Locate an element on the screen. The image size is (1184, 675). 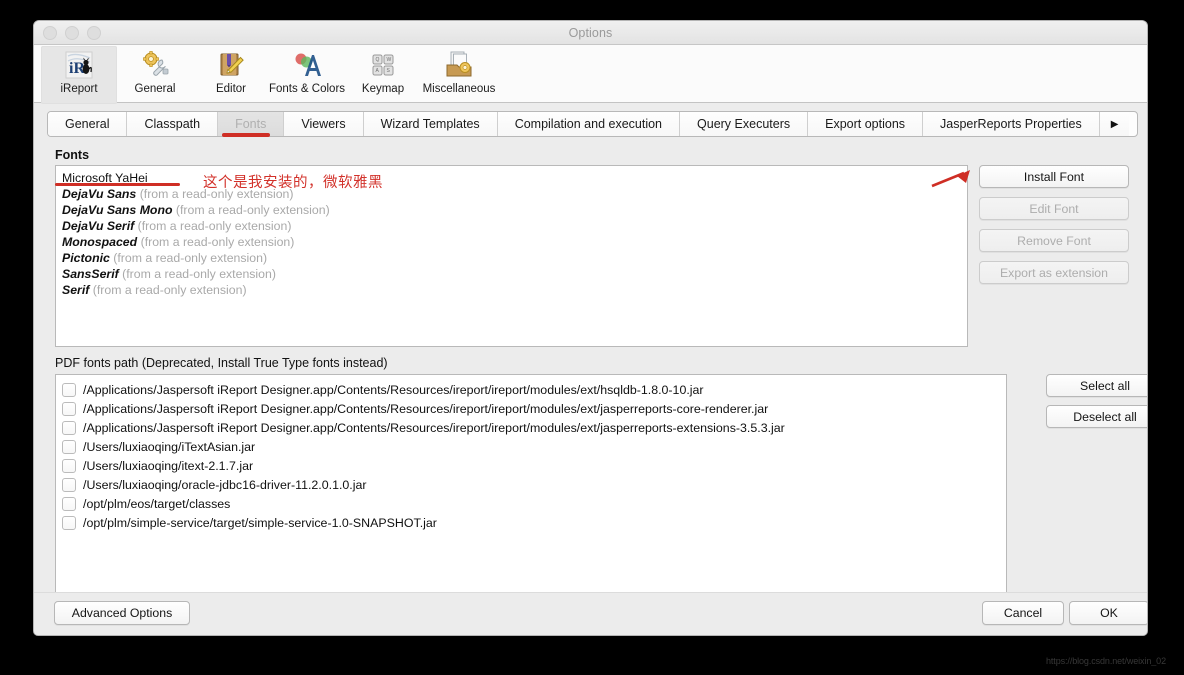
toolbar-item-ireport: iR iReport is located at coordinates (79, 75).